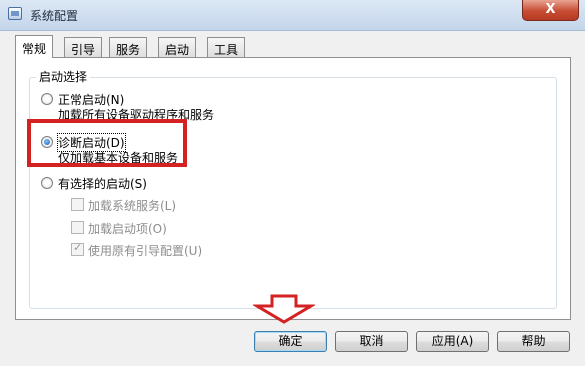  What do you see at coordinates (290, 341) in the screenshot?
I see `ok-button: 确定` at bounding box center [290, 341].